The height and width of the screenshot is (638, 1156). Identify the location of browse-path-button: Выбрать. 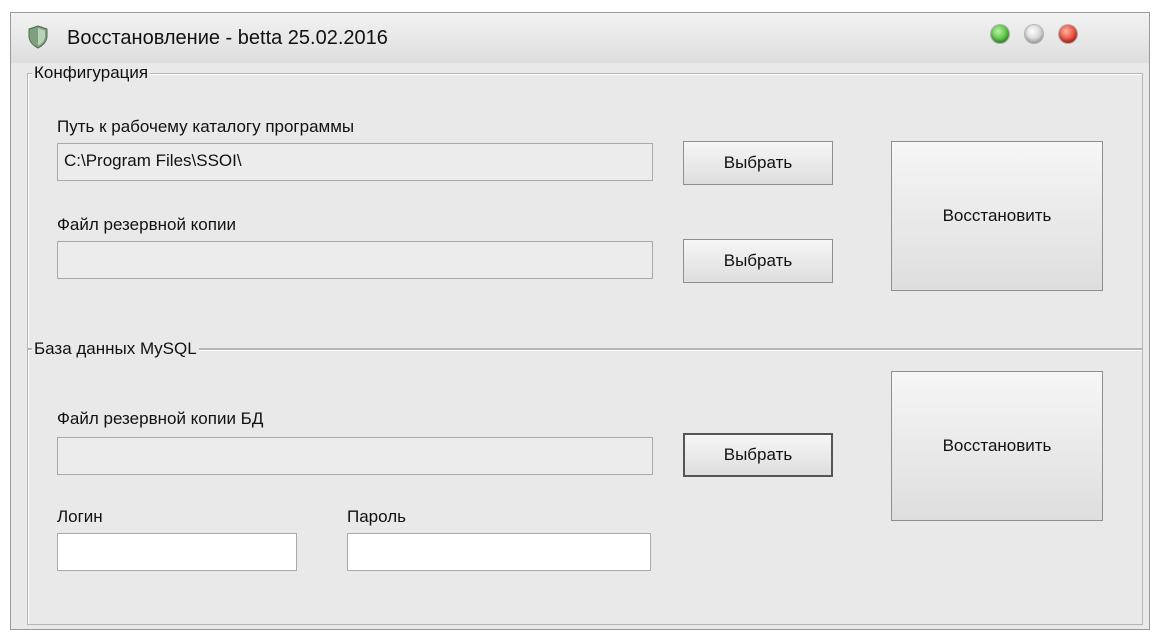
(758, 163).